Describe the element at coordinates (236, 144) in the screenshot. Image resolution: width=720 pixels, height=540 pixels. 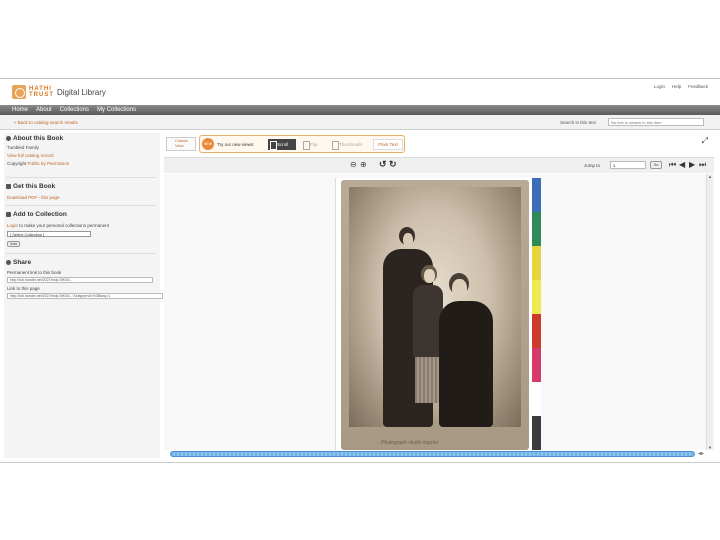
I see `try-new-views-text: Try our new views:` at that location.